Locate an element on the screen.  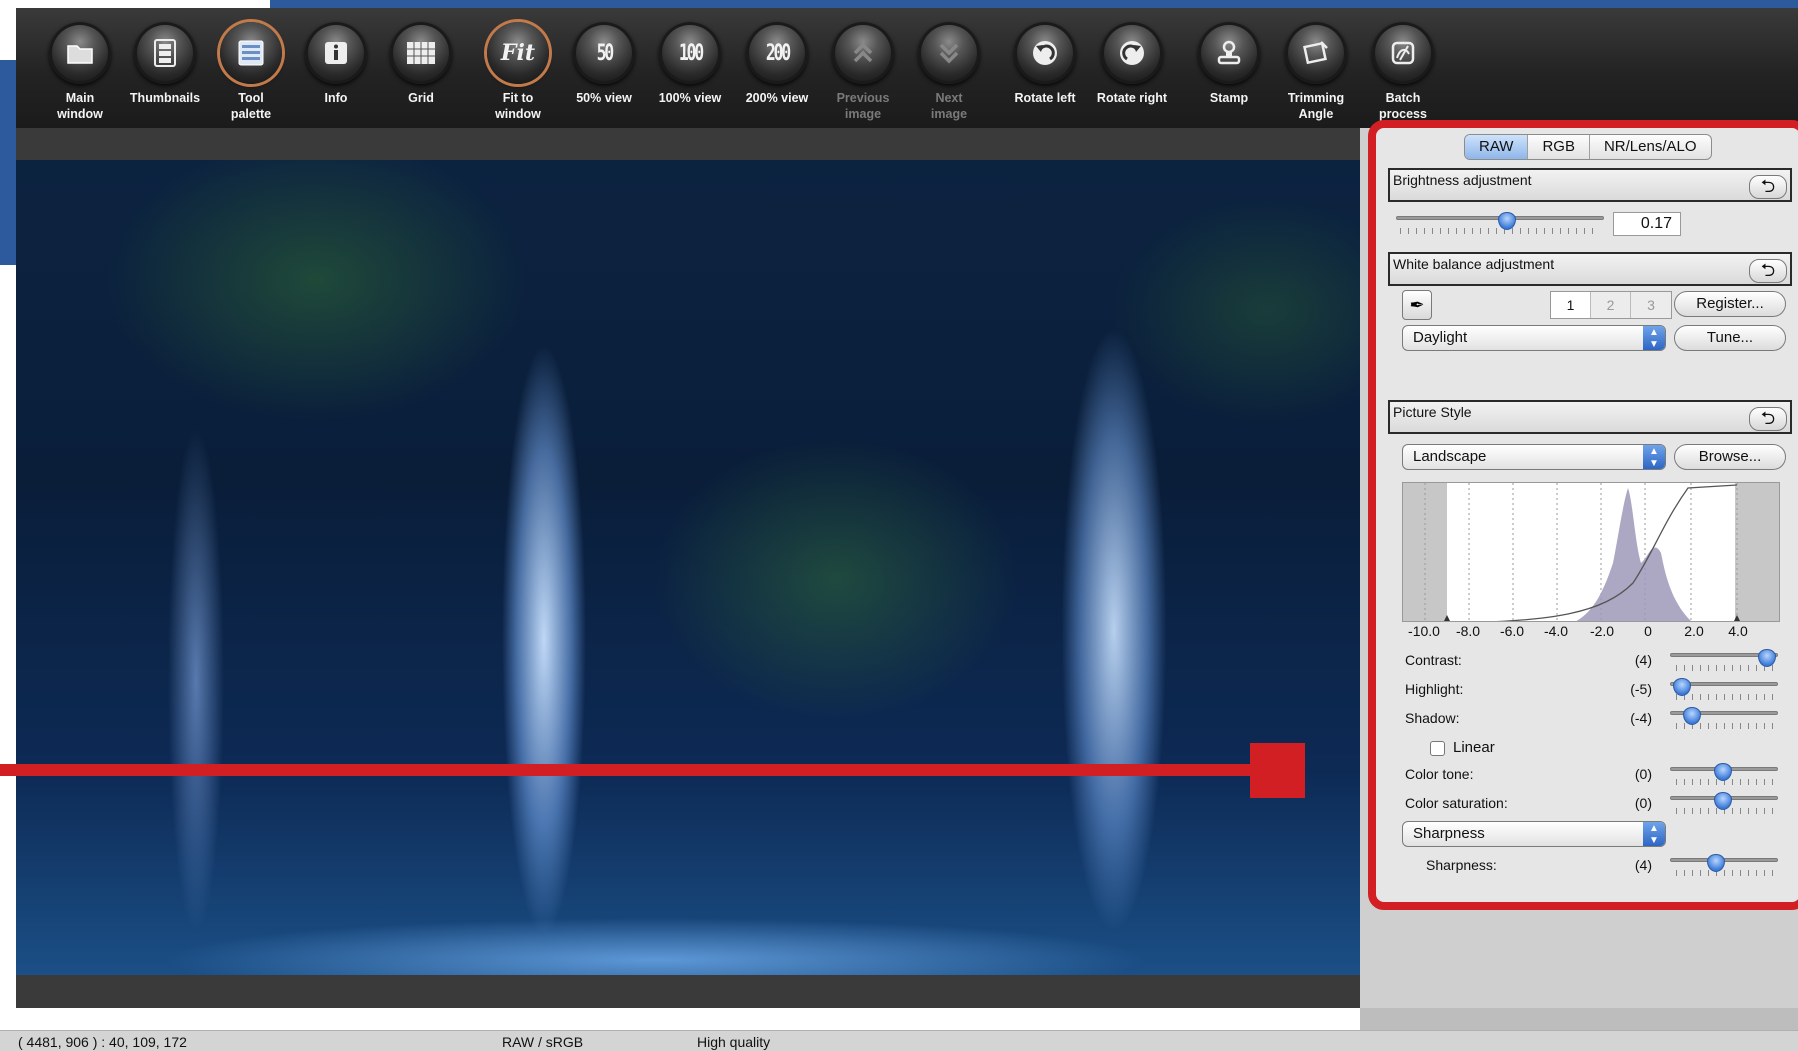
fit-to-window-button: Fit Fit to window is located at coordinates (518, 72).